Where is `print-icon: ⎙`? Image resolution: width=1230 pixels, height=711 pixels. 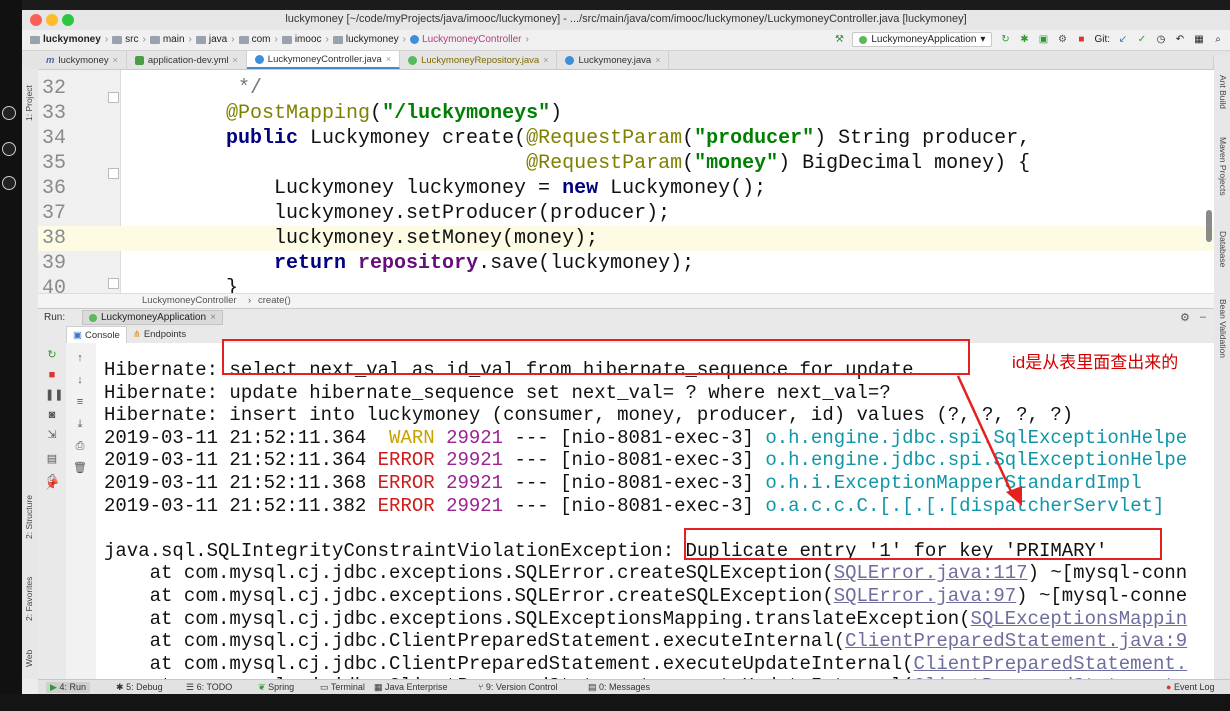
print-icon: ⎙ is located at coordinates (80, 446).